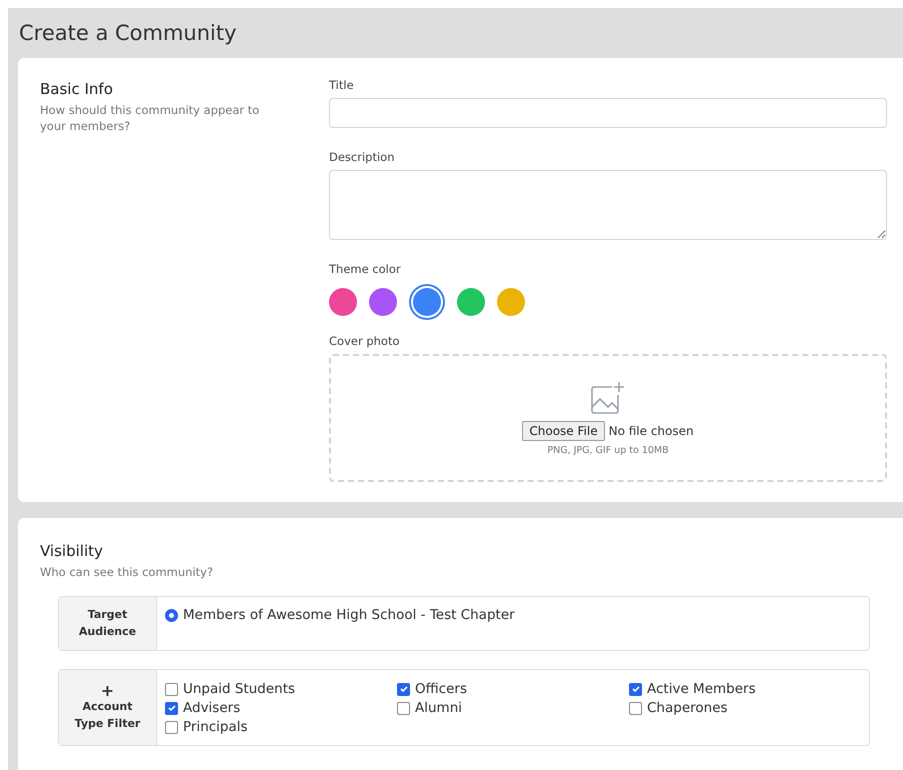 The image size is (903, 770). I want to click on upload-dropzone: Choose File No file chosen PNG, JPG, GIF up to 10MB, so click(608, 418).